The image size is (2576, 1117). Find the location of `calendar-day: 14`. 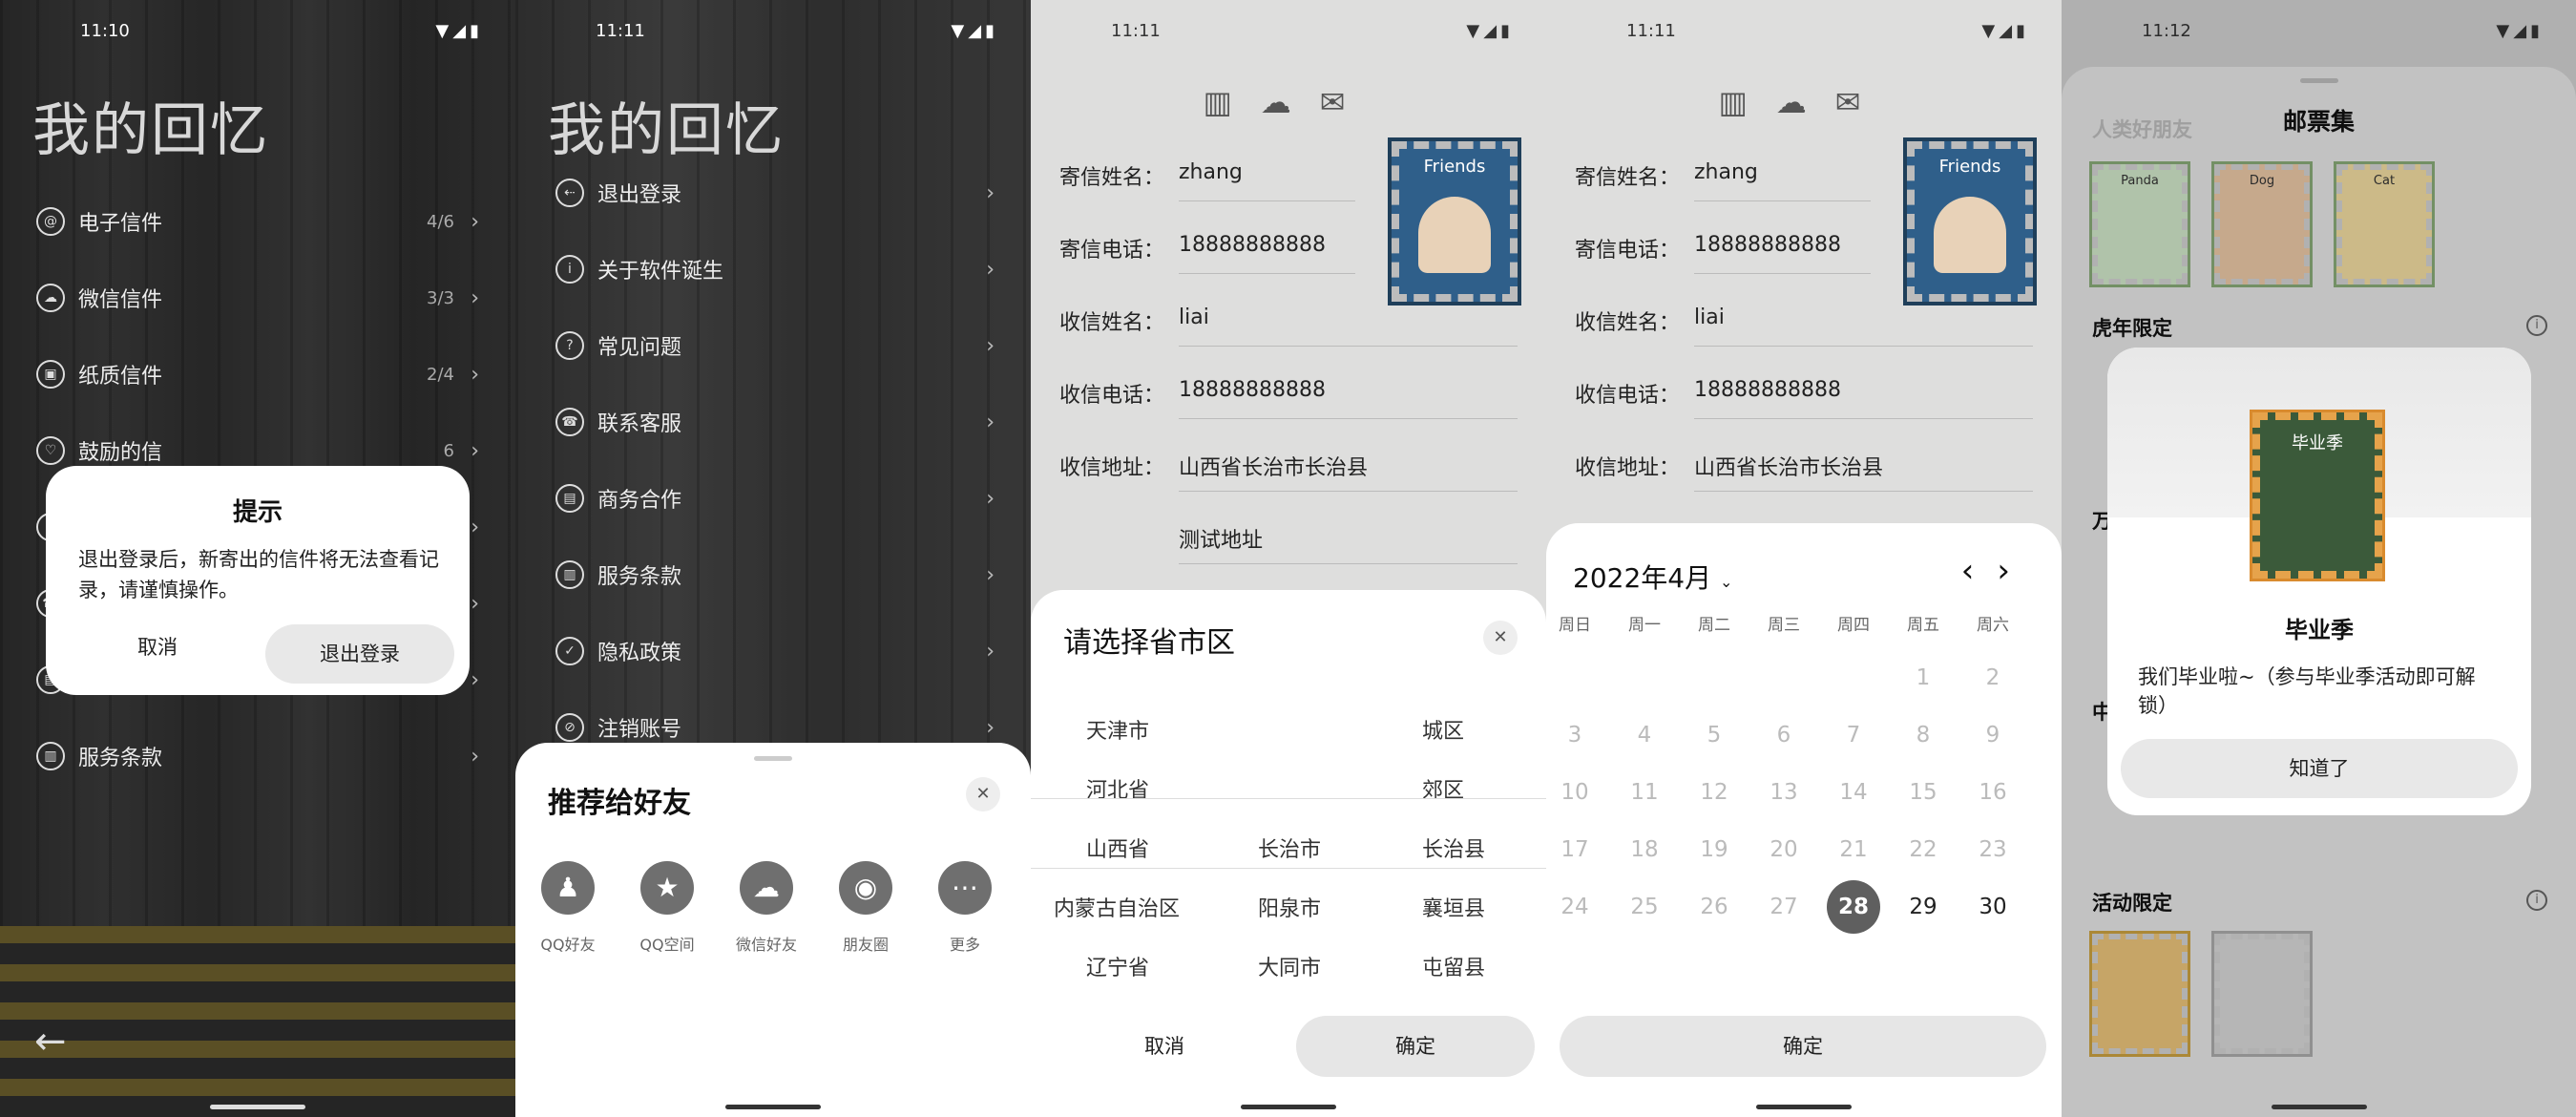

calendar-day: 14 is located at coordinates (1853, 792).